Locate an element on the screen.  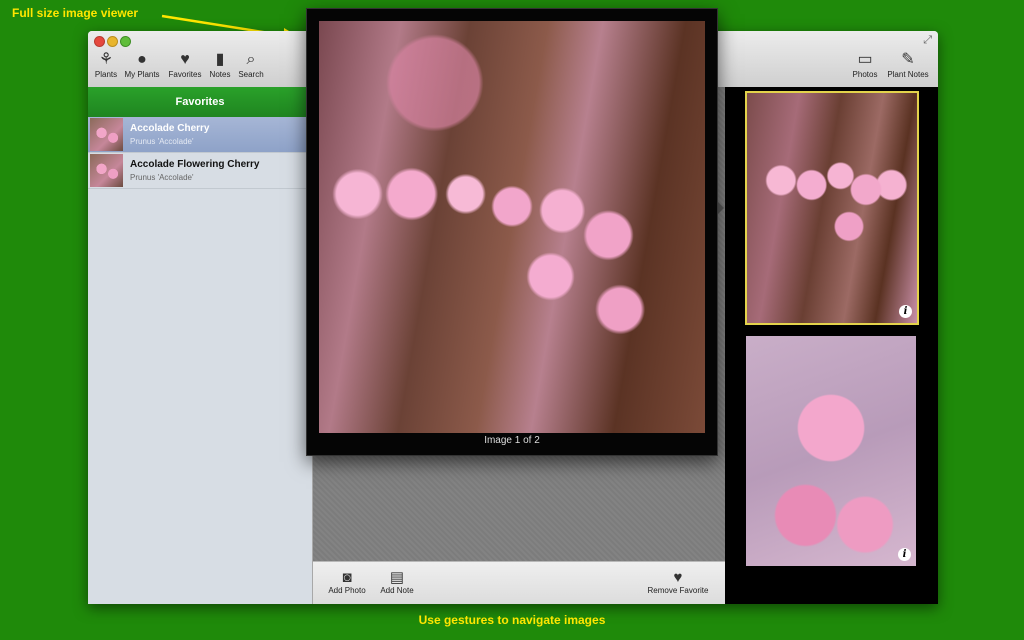
toolbar-plants-button: ⚘ Plants is located at coordinates (106, 65).